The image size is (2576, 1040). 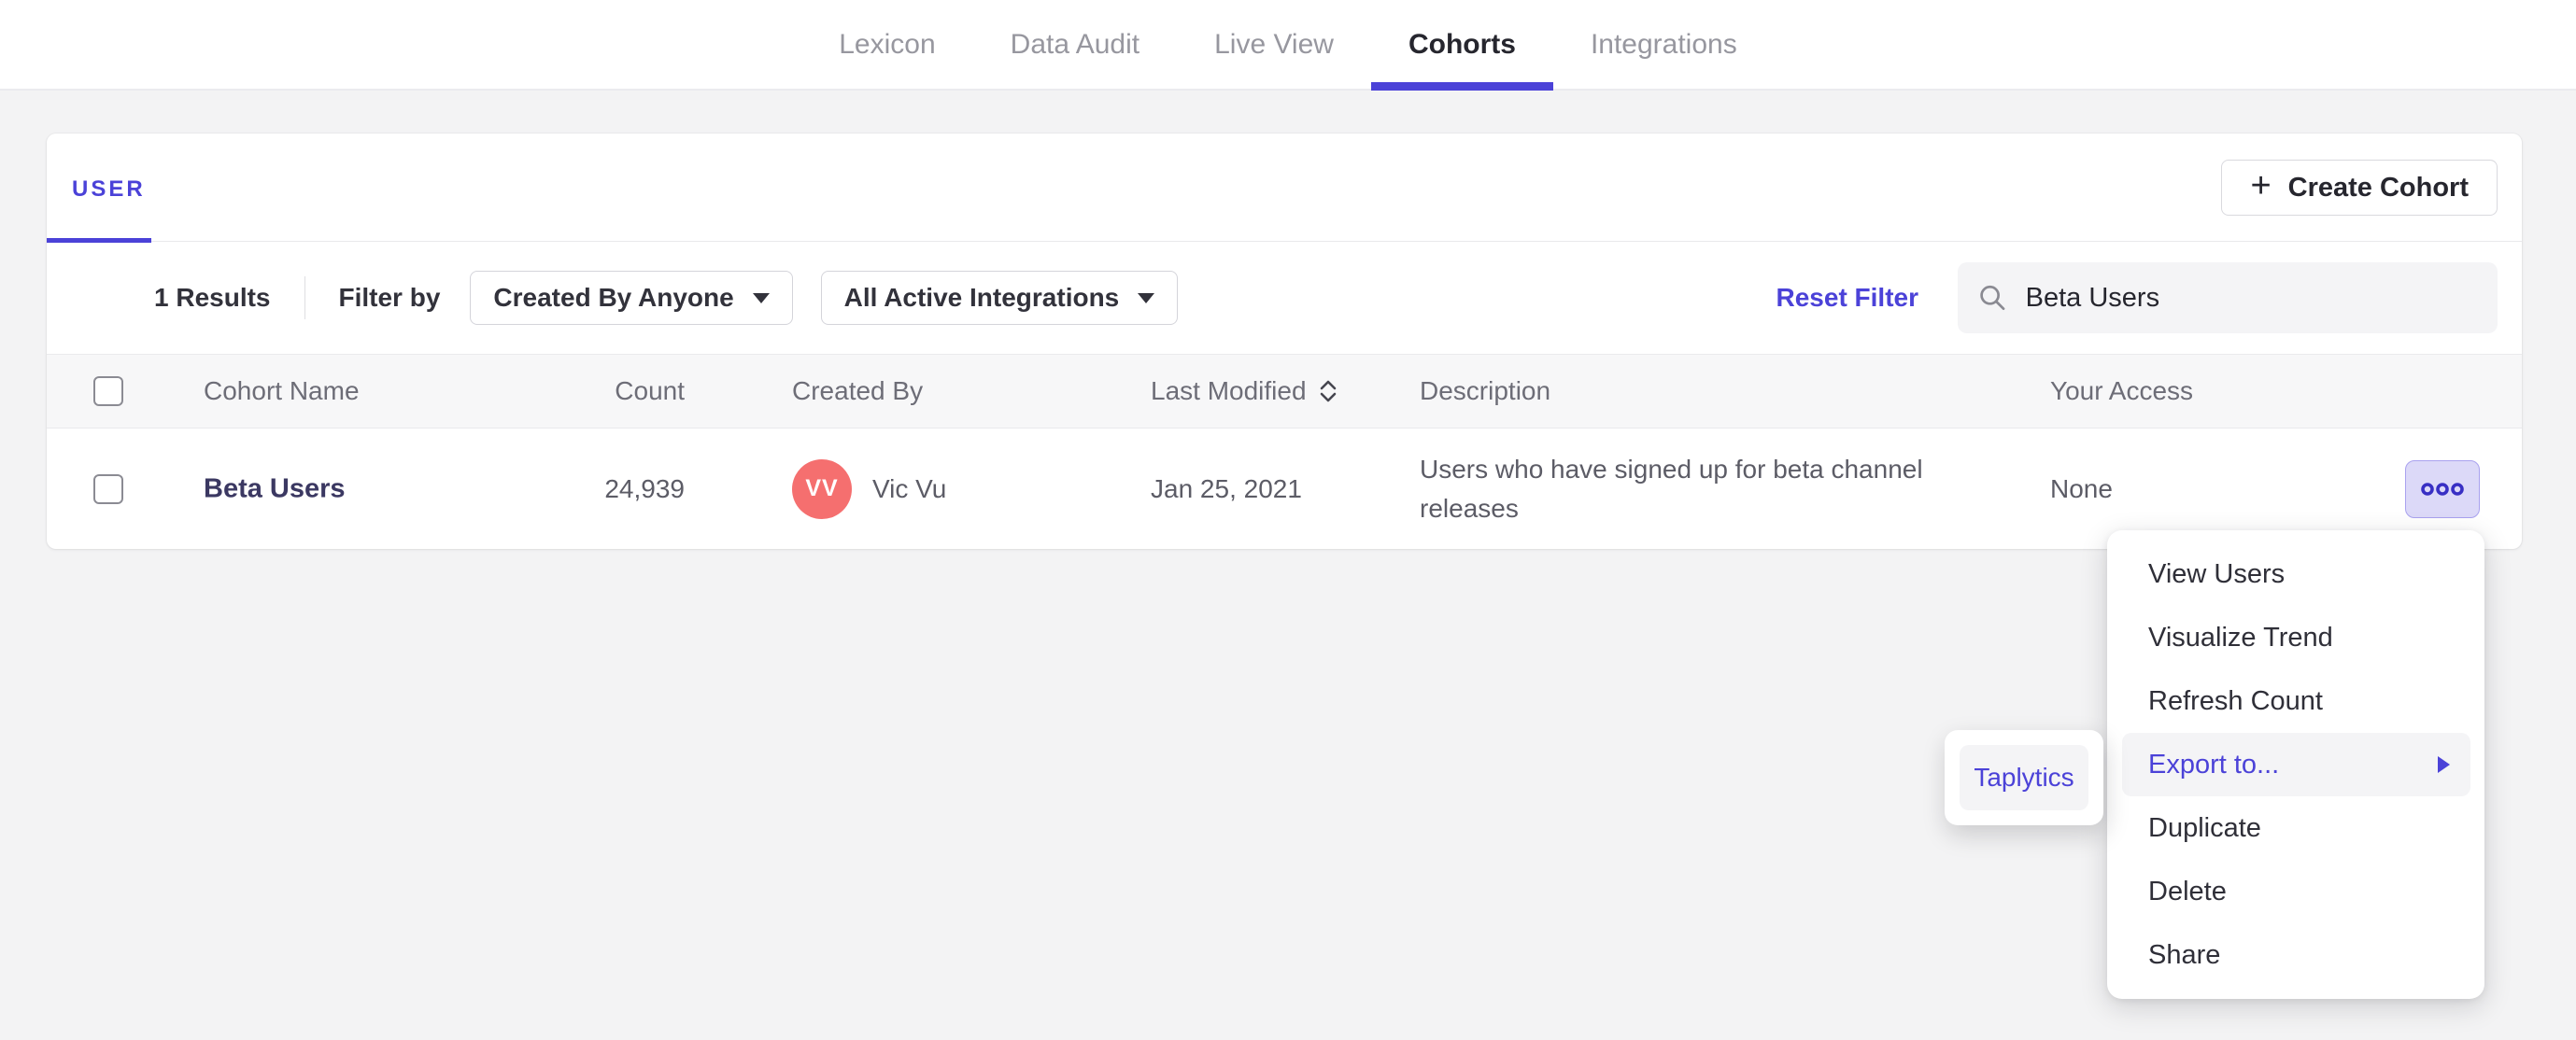 I want to click on nav-tab-cohorts: Cohorts, so click(x=1461, y=45).